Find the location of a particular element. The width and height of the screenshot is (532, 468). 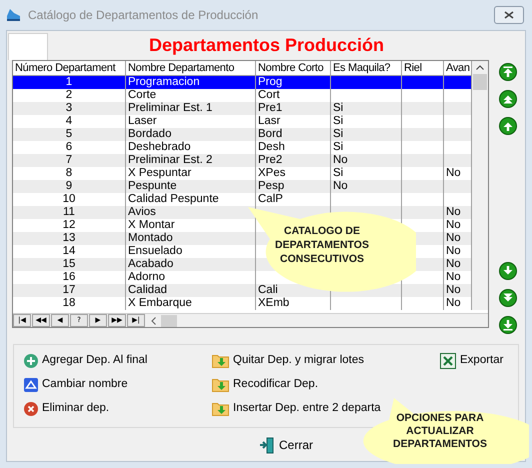

table-cell: XPes is located at coordinates (293, 173).